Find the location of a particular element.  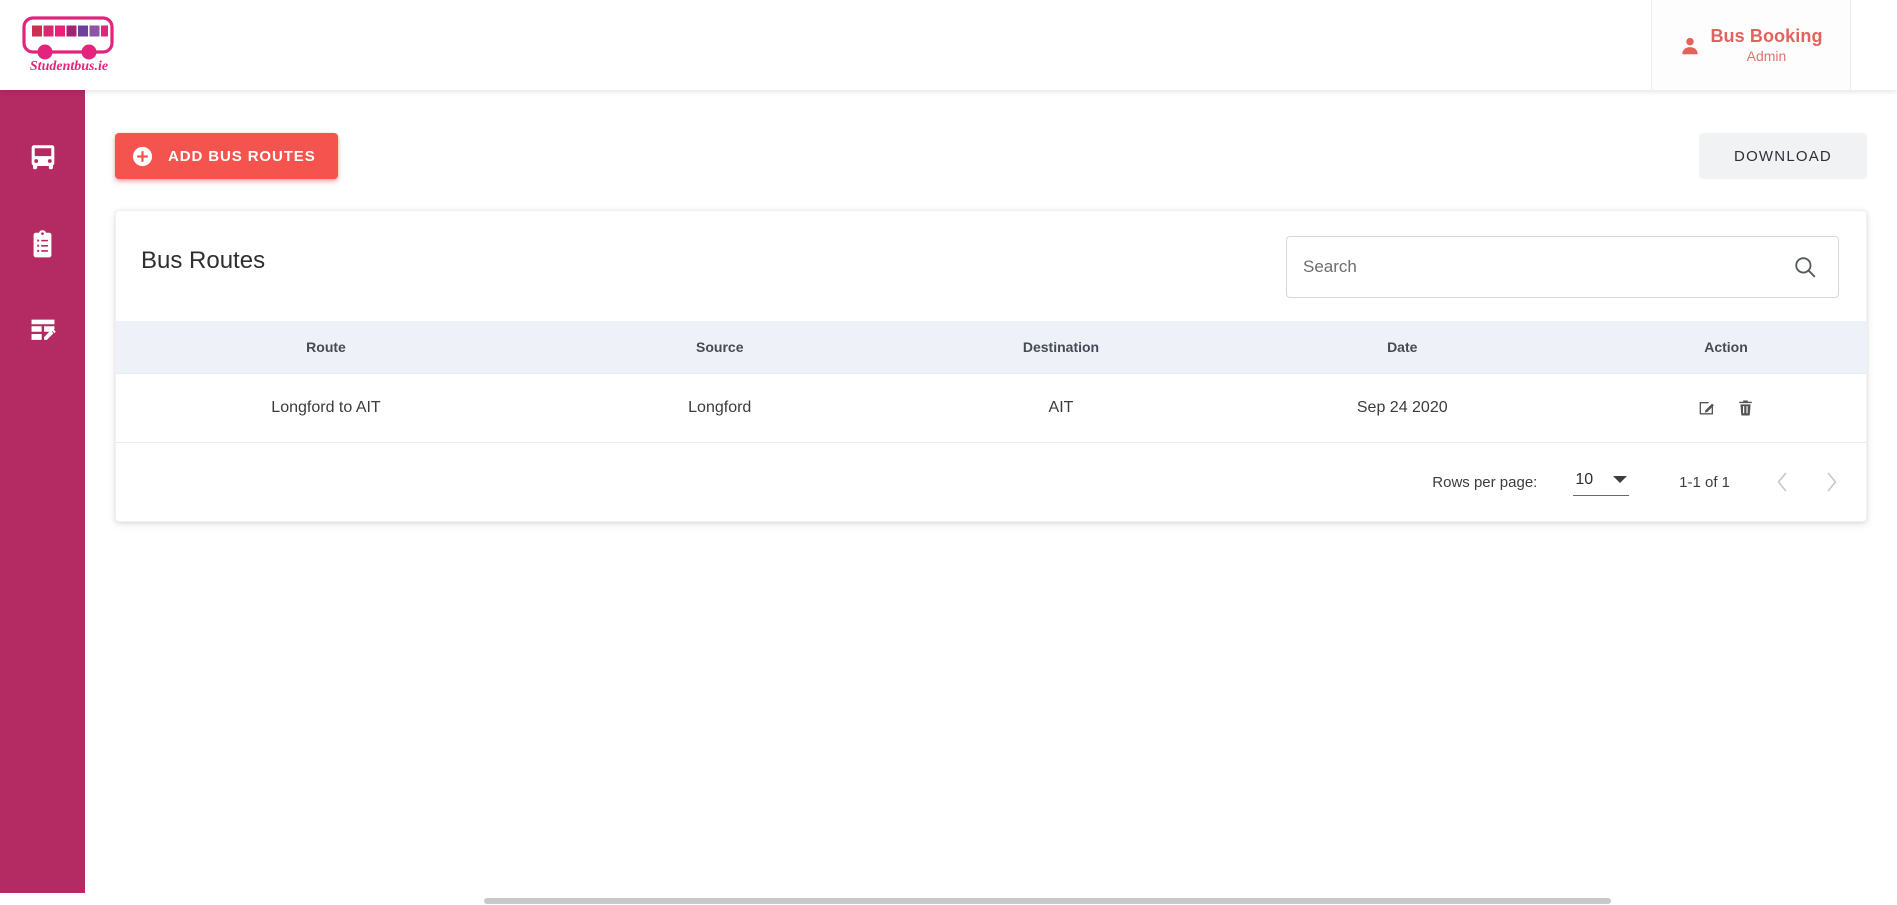

edit-row-button is located at coordinates (1707, 408).